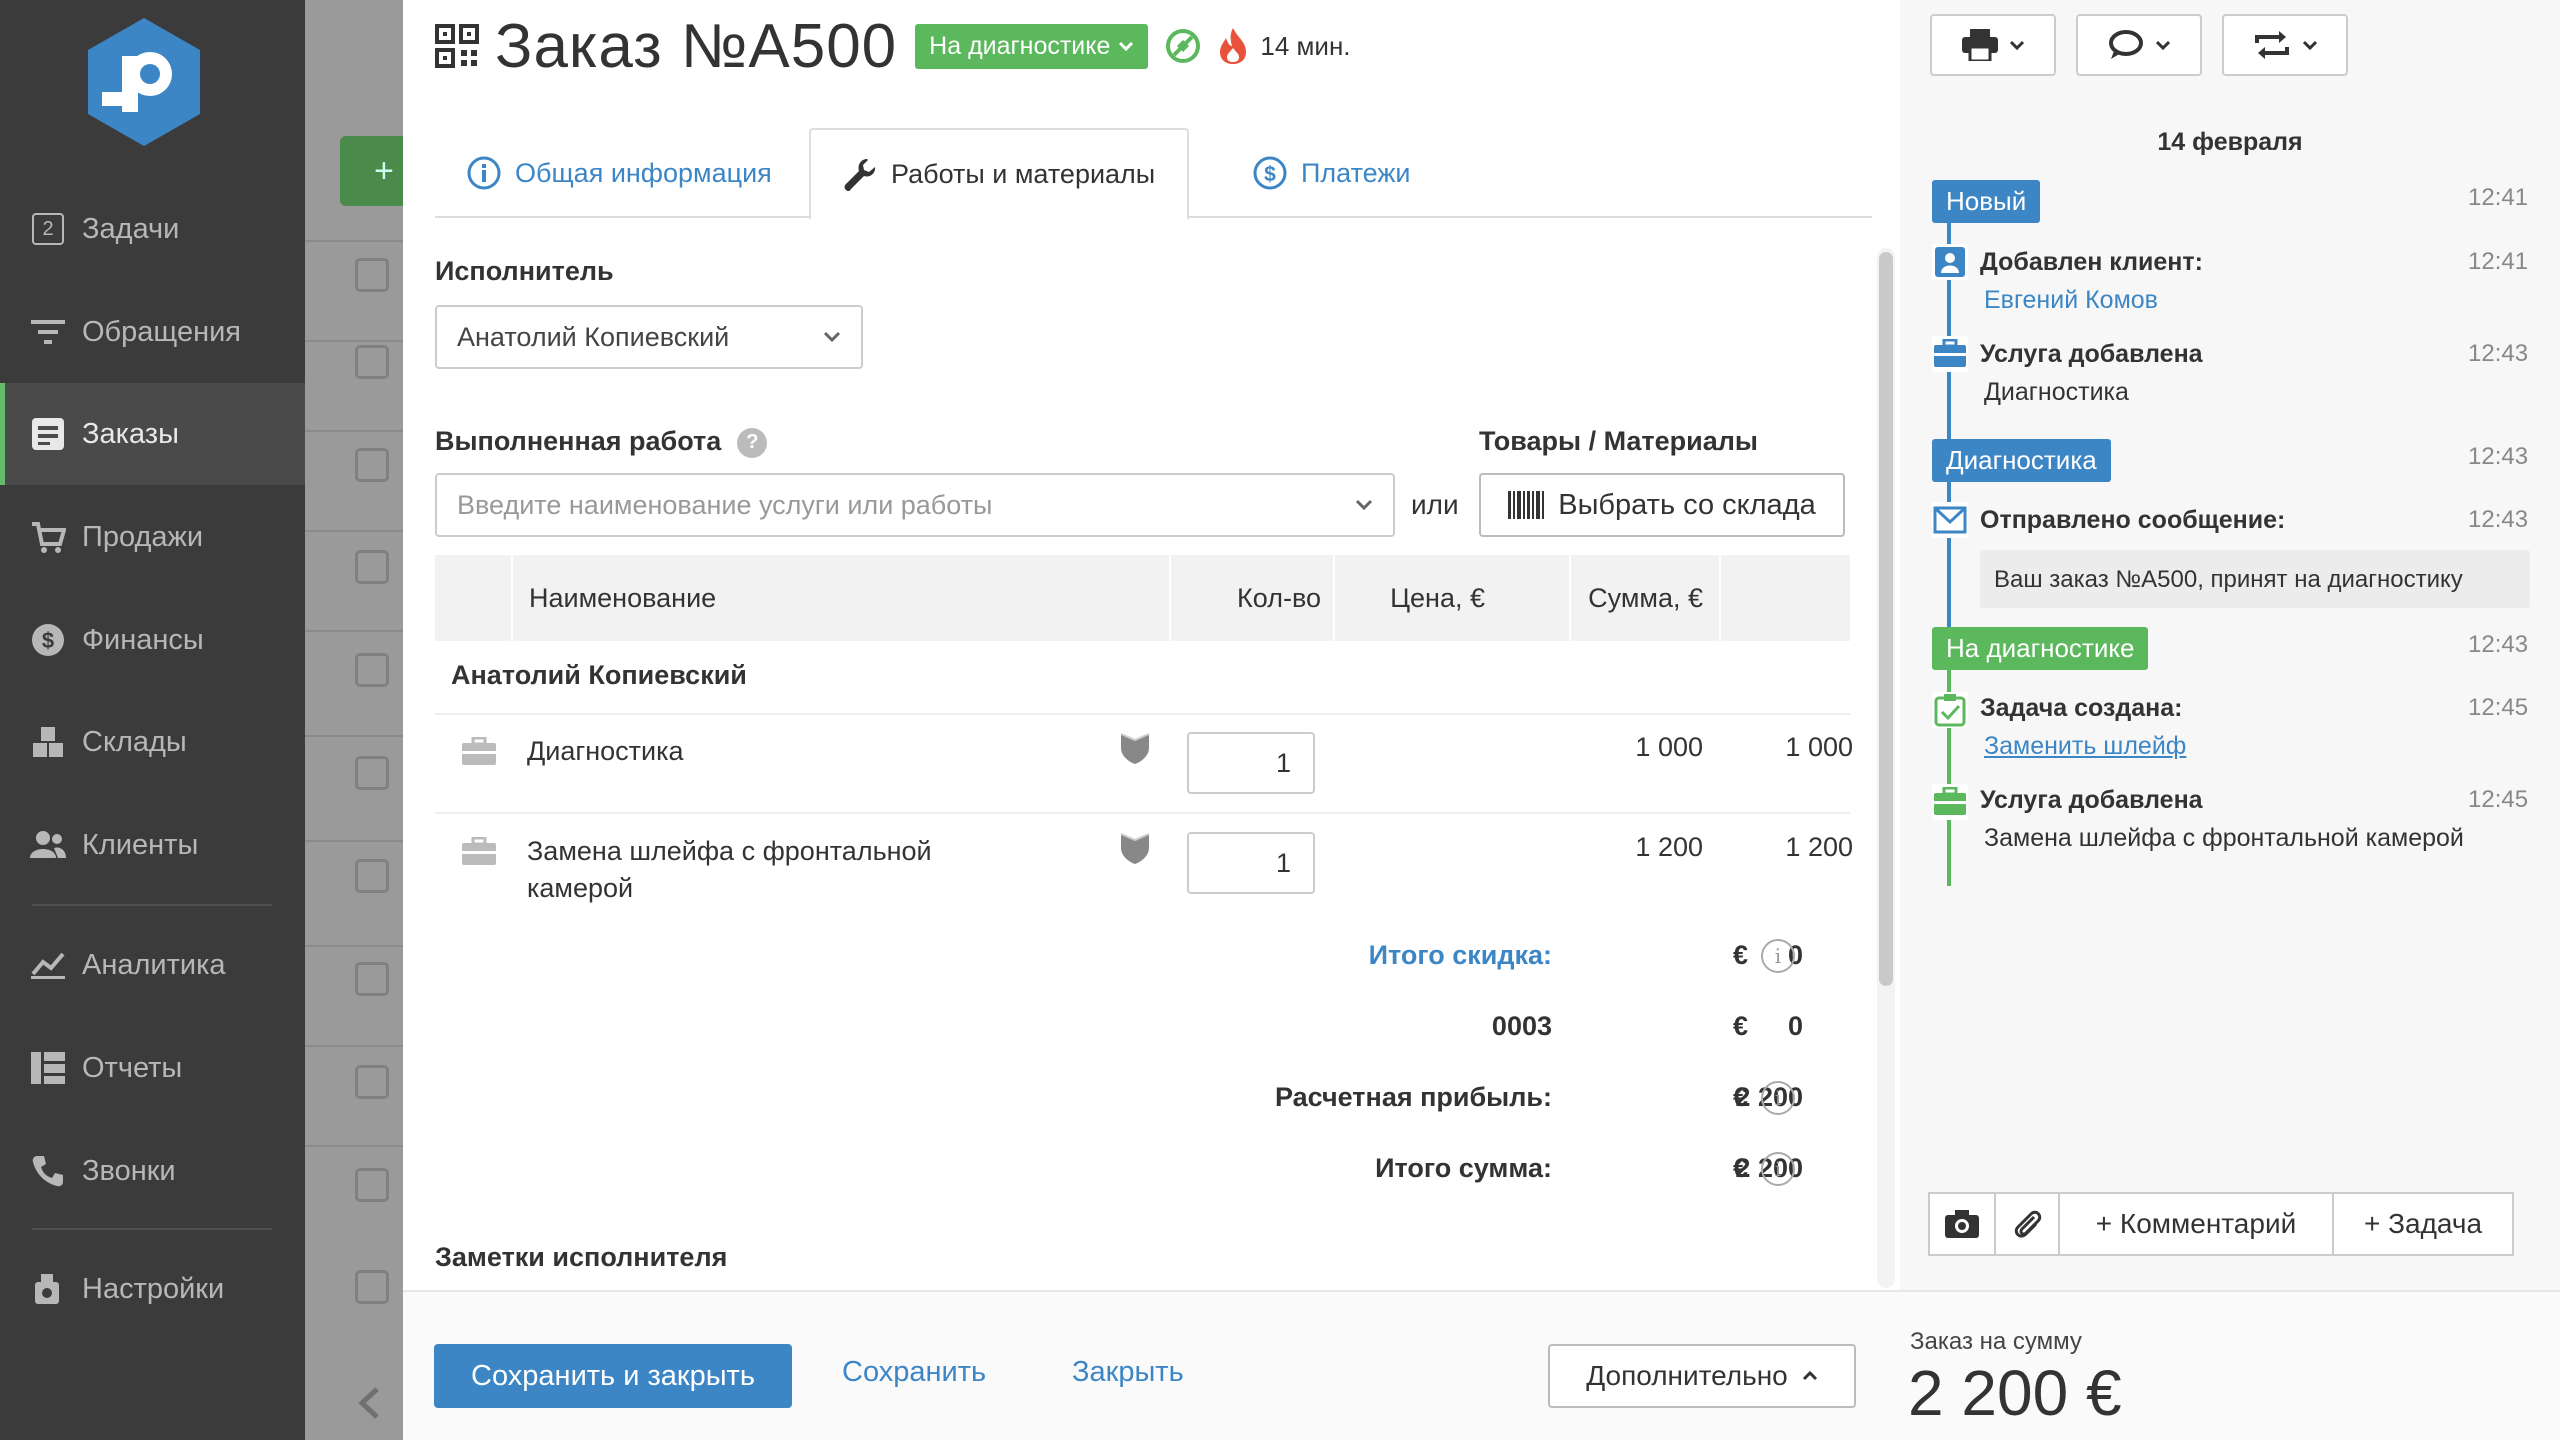  What do you see at coordinates (2021, 460) in the screenshot?
I see `timeline-status-diagnostics: Диагностика` at bounding box center [2021, 460].